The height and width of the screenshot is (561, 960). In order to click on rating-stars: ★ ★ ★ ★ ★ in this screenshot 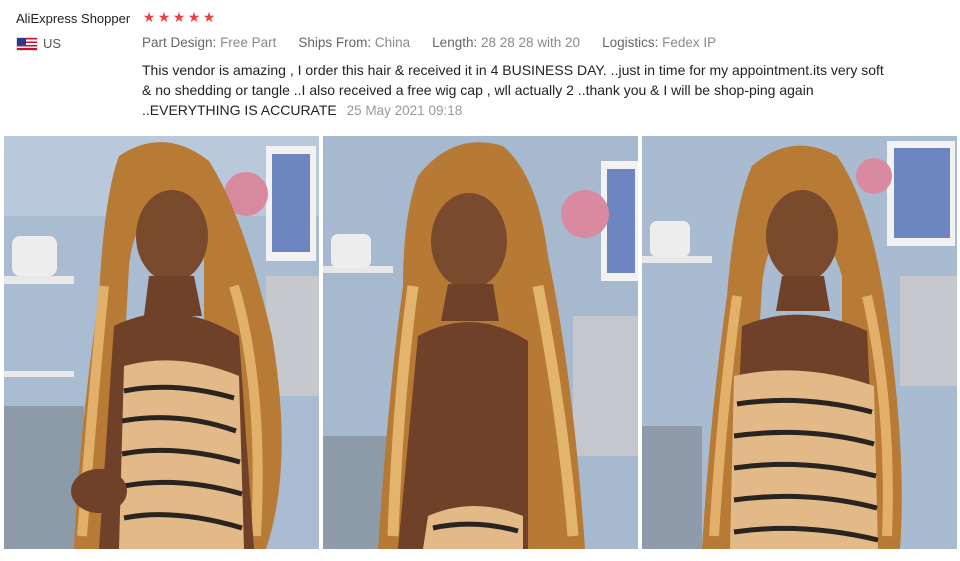, I will do `click(179, 17)`.